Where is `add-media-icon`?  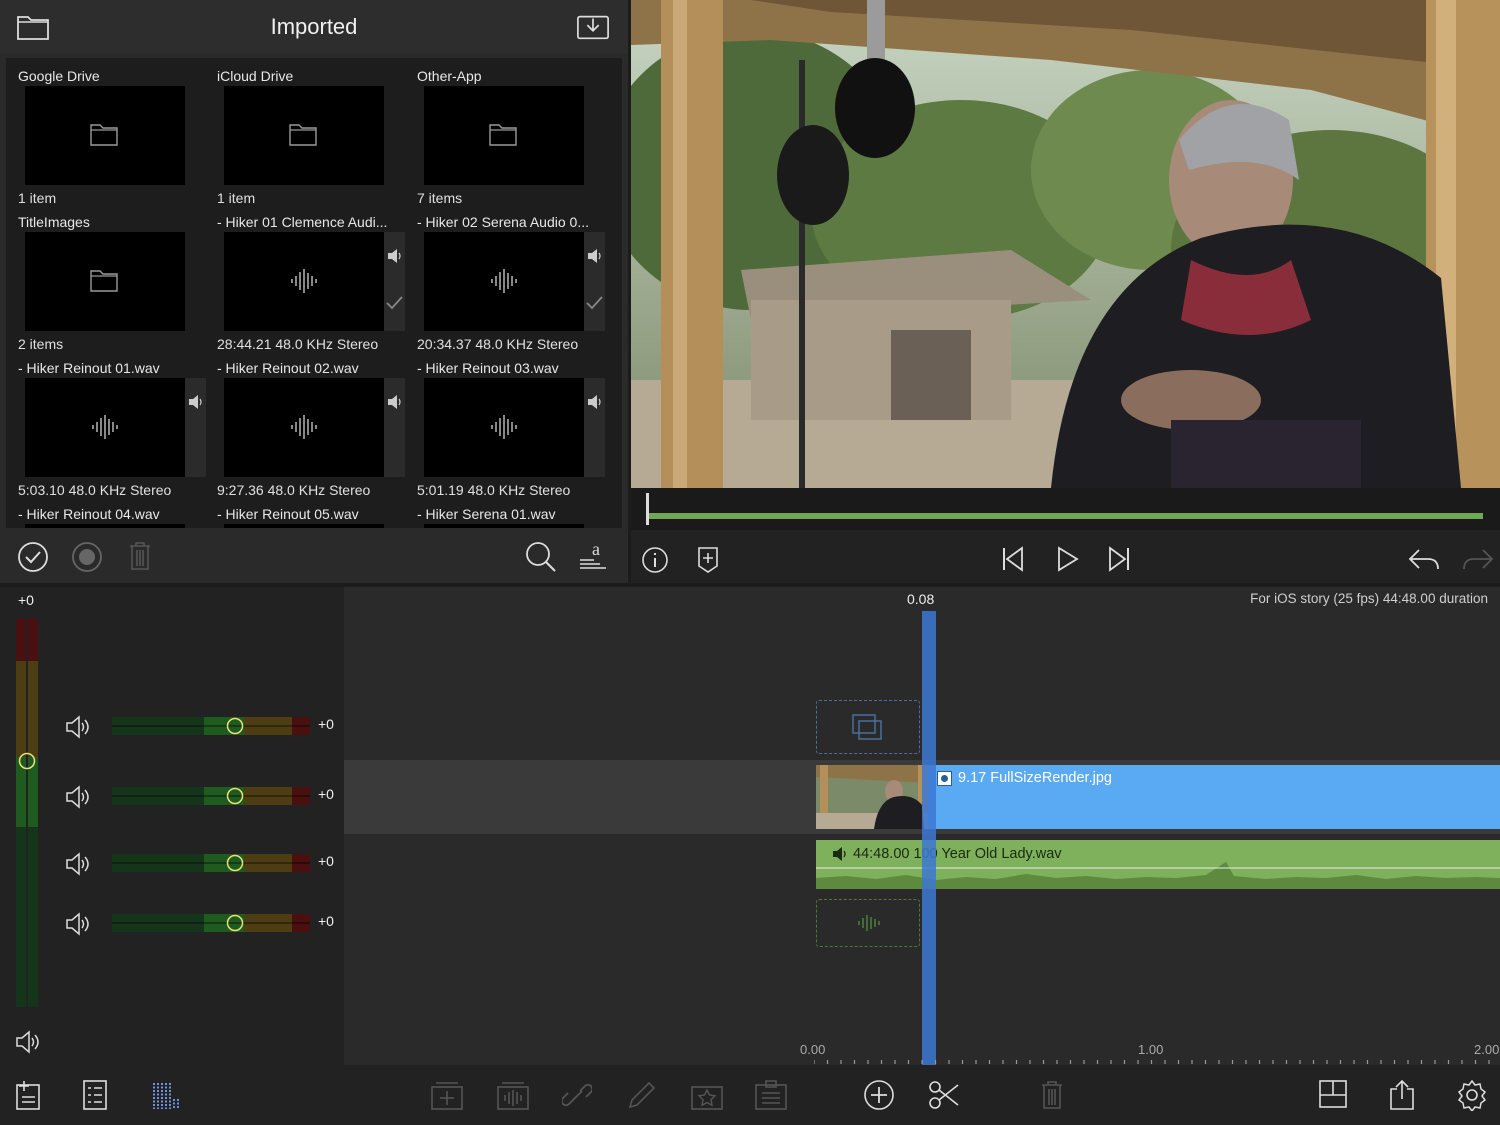
add-media-icon is located at coordinates (28, 1095).